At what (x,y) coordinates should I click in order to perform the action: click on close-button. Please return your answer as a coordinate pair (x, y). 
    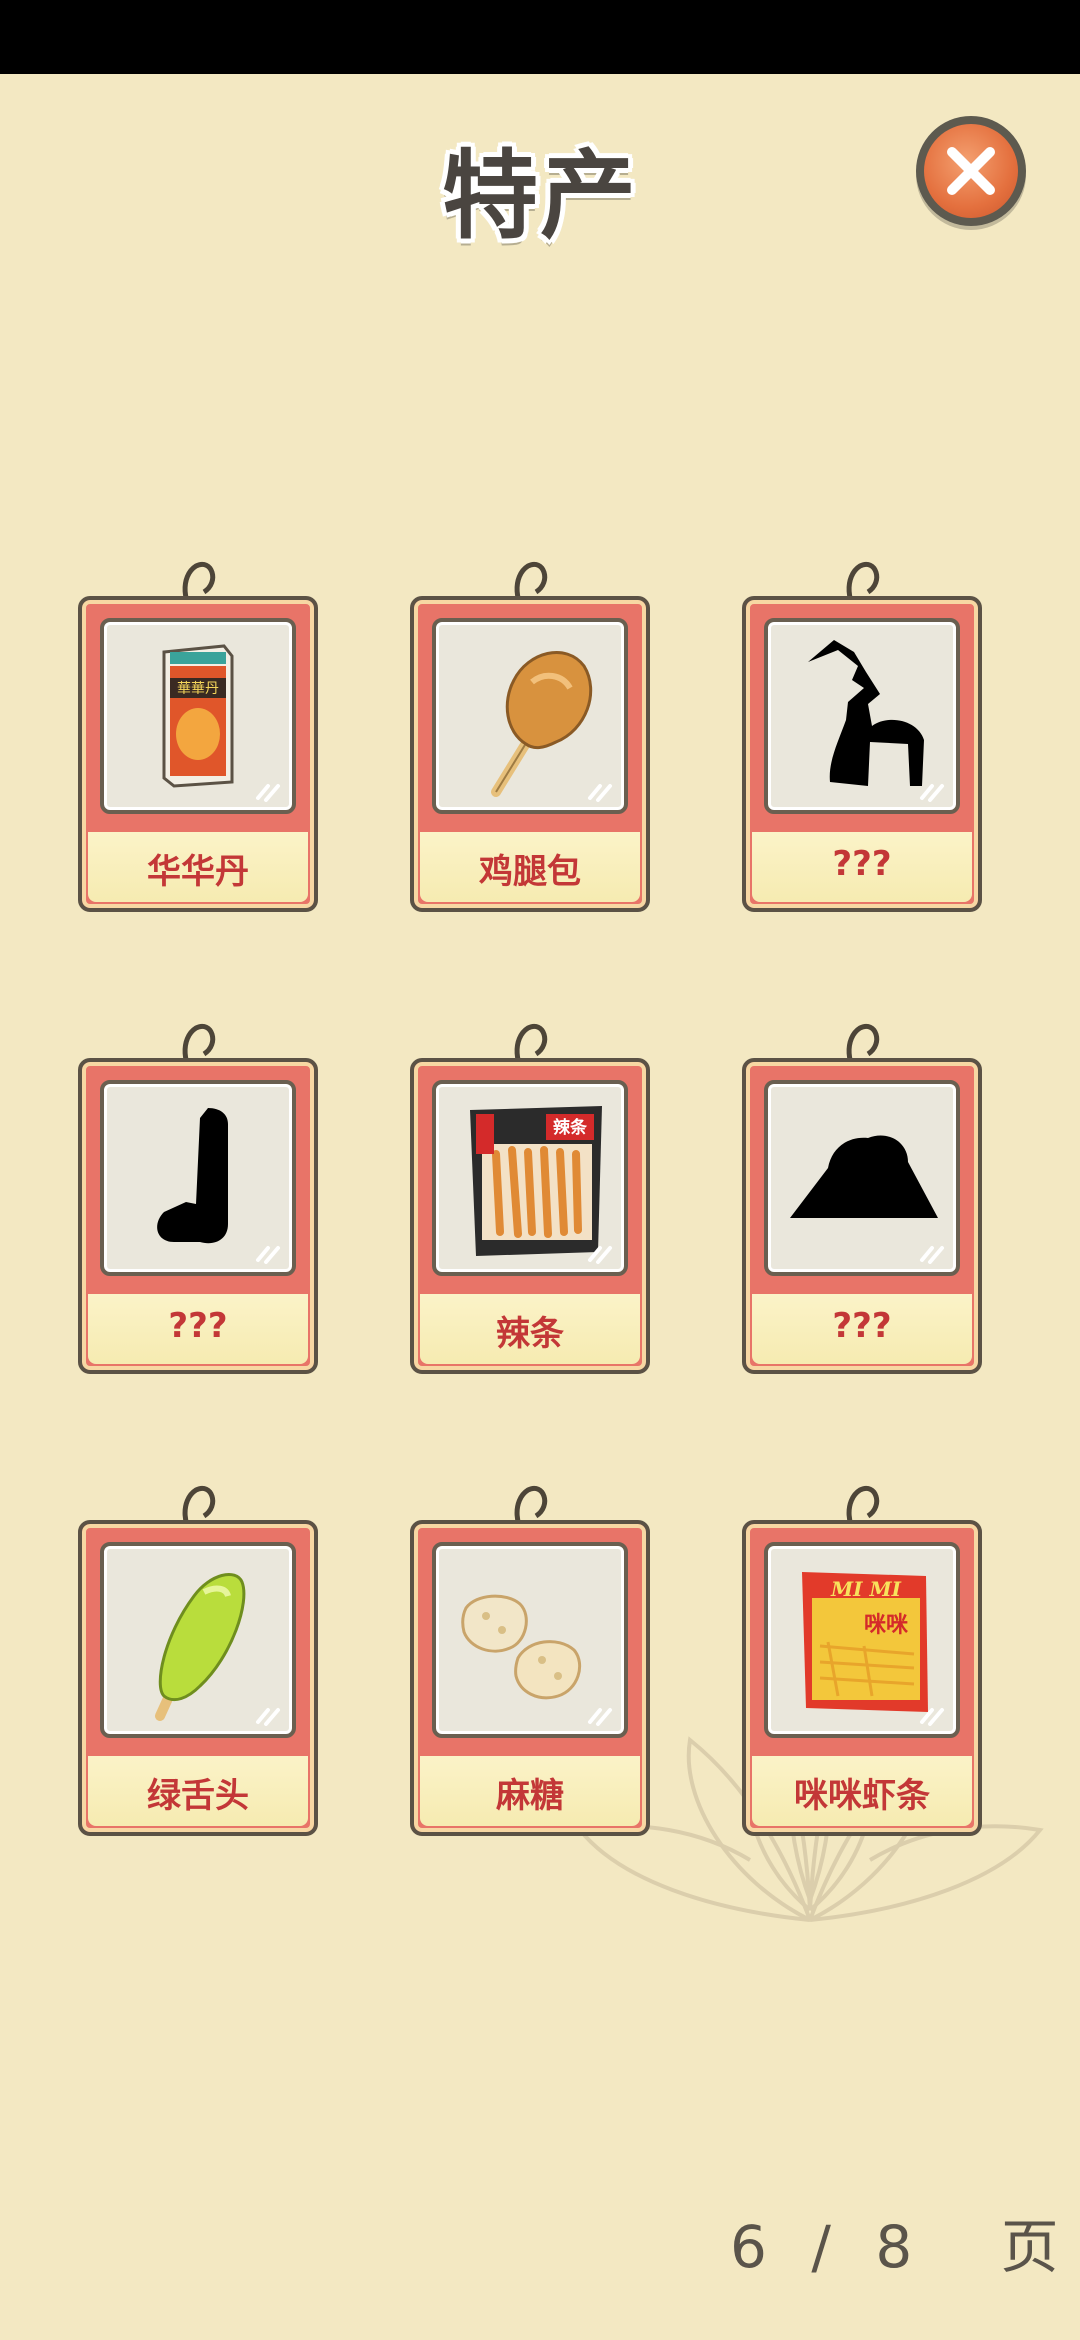
    Looking at the image, I should click on (971, 171).